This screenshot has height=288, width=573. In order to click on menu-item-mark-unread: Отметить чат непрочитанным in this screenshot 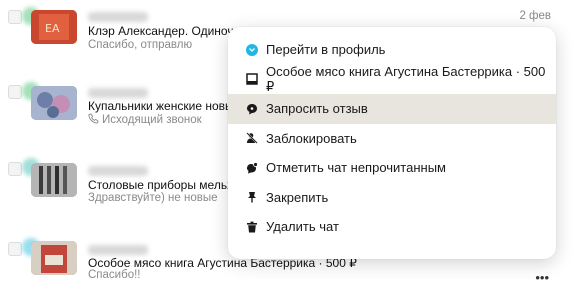, I will do `click(392, 168)`.